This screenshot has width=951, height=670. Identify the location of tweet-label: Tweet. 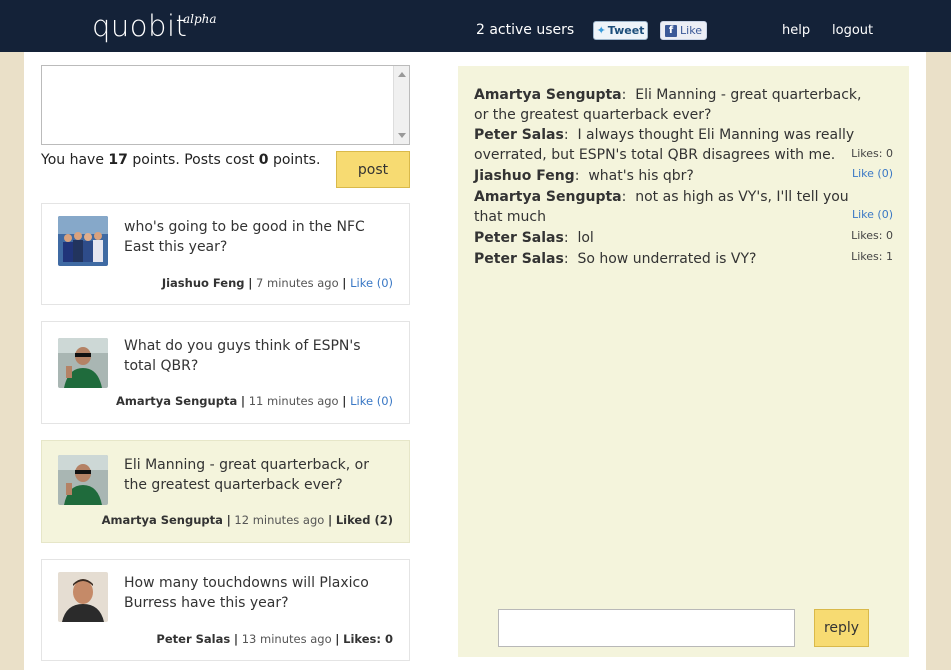
(626, 30).